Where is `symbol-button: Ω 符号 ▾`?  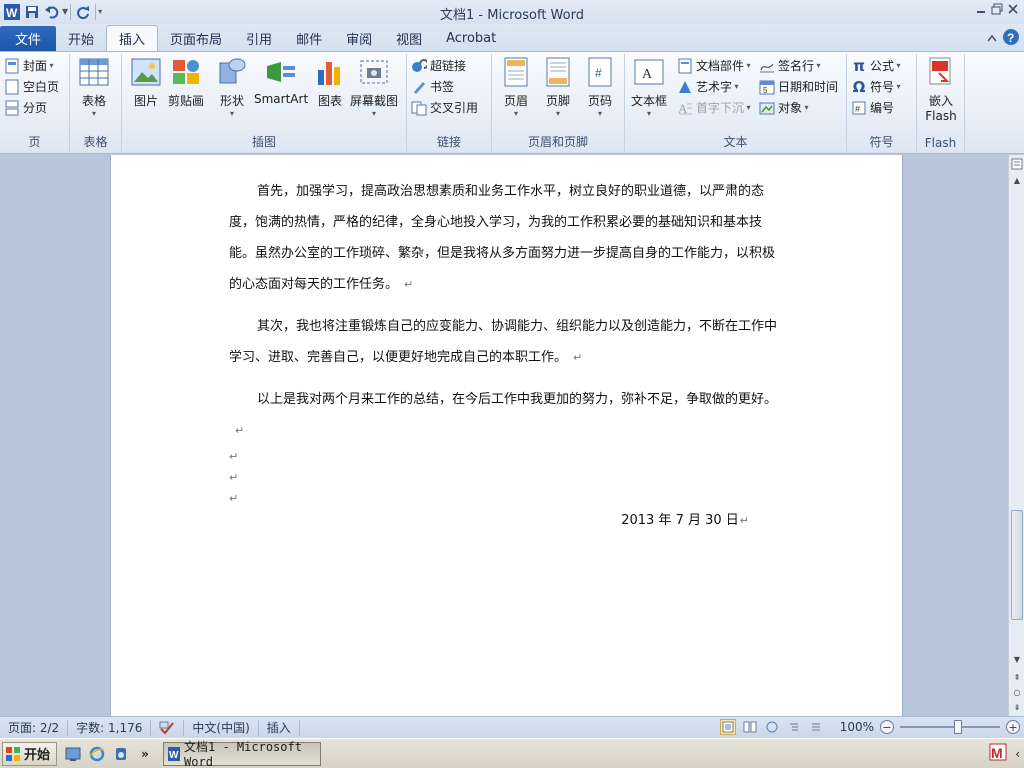 symbol-button: Ω 符号 ▾ is located at coordinates (881, 86).